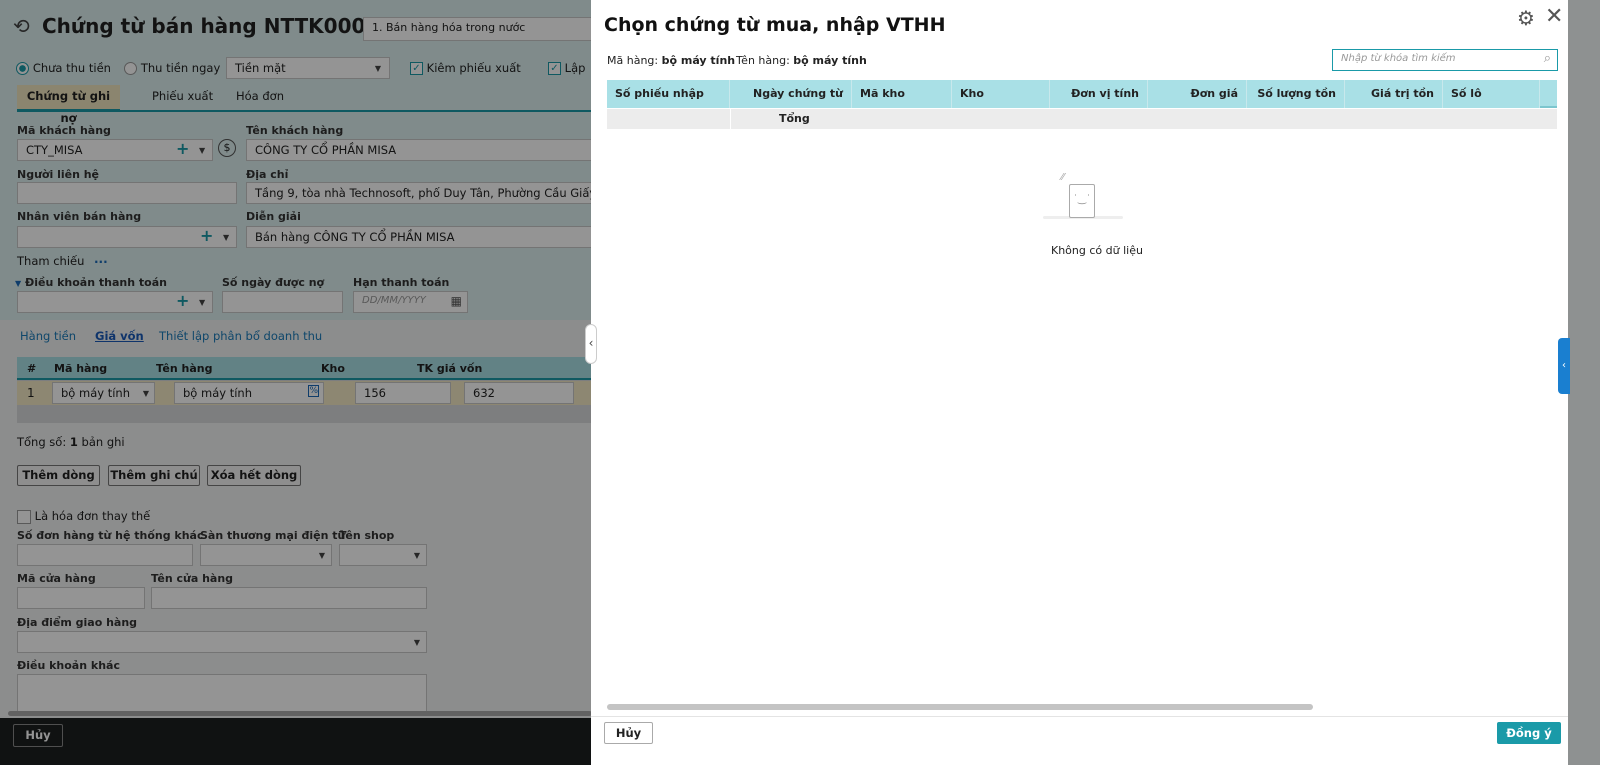 The height and width of the screenshot is (765, 1600). Describe the element at coordinates (1547, 58) in the screenshot. I see `search-icon: ⌕` at that location.